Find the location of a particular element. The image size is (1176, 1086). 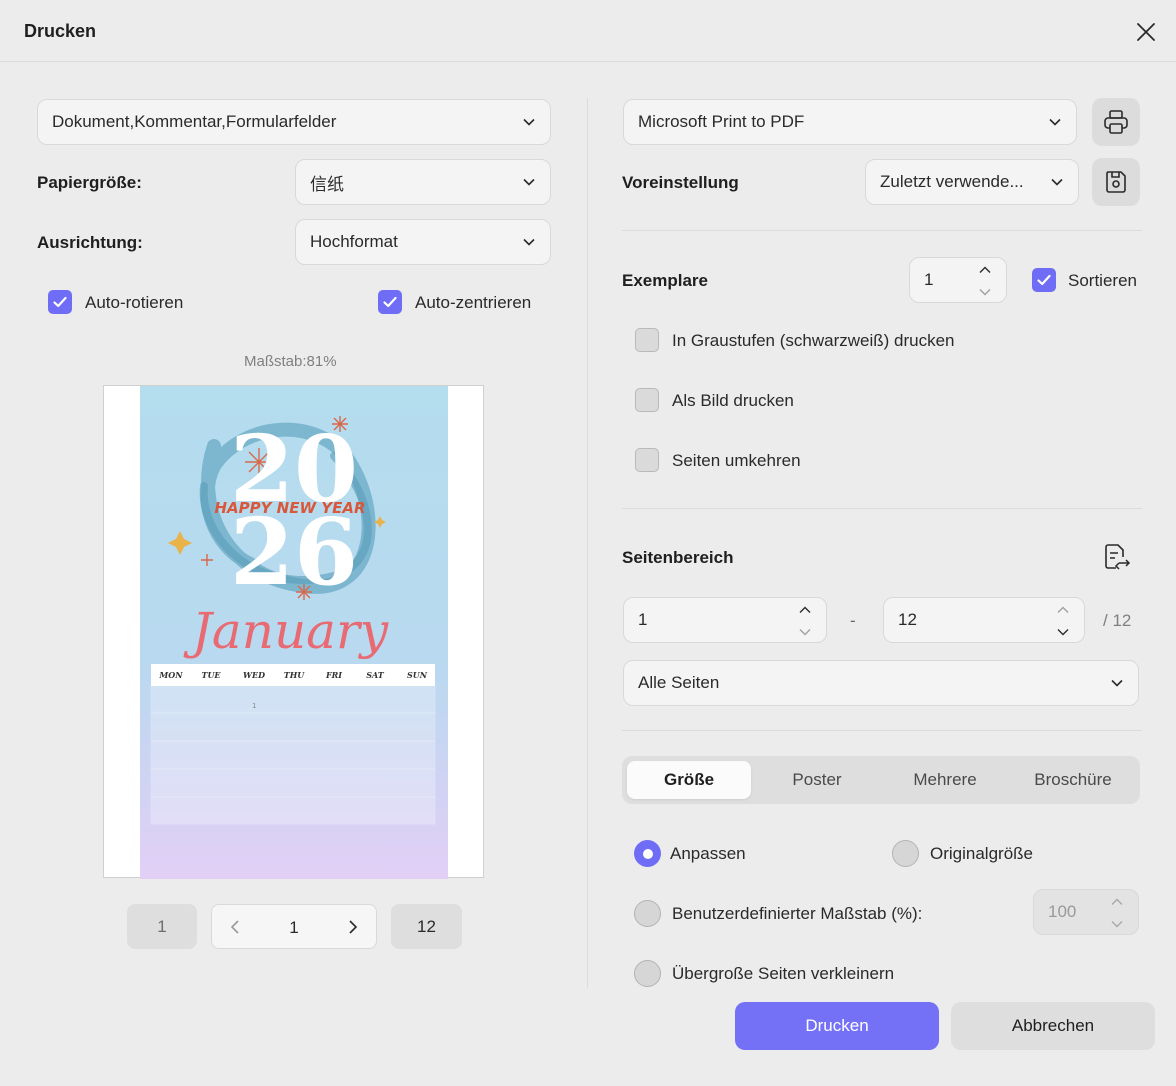

paper-size-value: 信纸 is located at coordinates (327, 184).